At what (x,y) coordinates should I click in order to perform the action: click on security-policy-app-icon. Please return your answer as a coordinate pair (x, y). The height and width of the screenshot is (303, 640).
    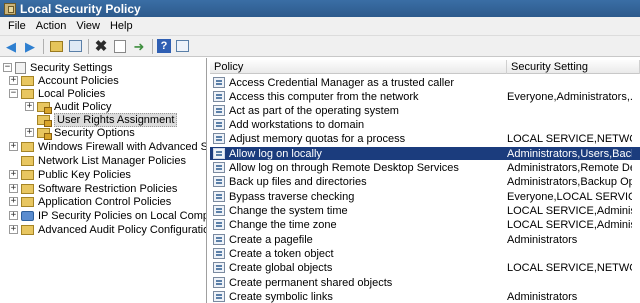
    Looking at the image, I should click on (10, 8).